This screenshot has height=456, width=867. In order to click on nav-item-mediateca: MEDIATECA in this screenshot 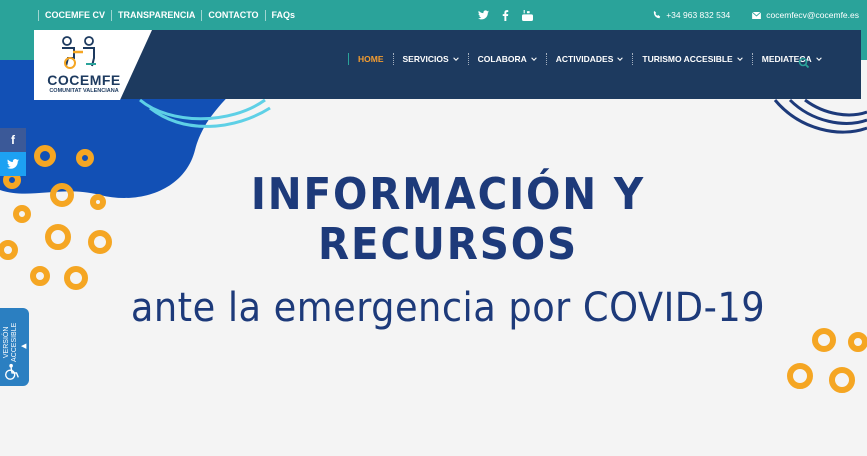, I will do `click(791, 59)`.